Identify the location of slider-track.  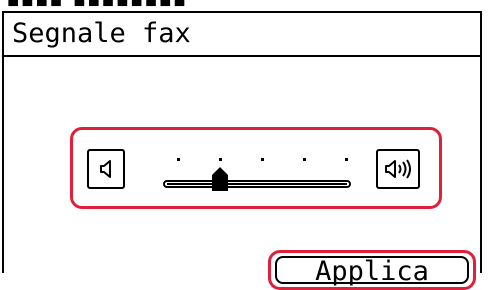
(257, 184).